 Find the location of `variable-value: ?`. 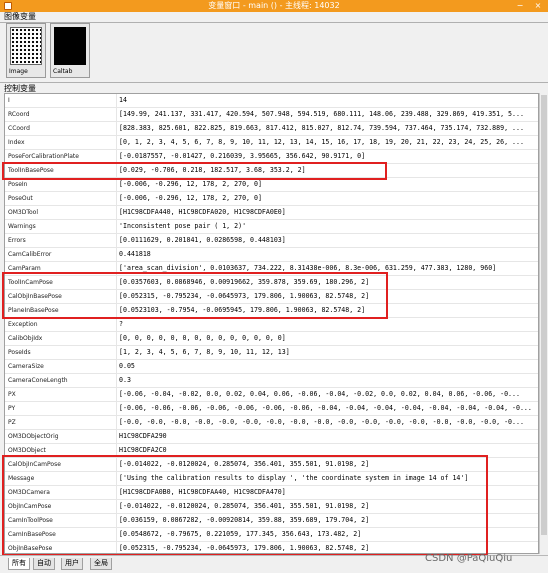

variable-value: ? is located at coordinates (327, 324).